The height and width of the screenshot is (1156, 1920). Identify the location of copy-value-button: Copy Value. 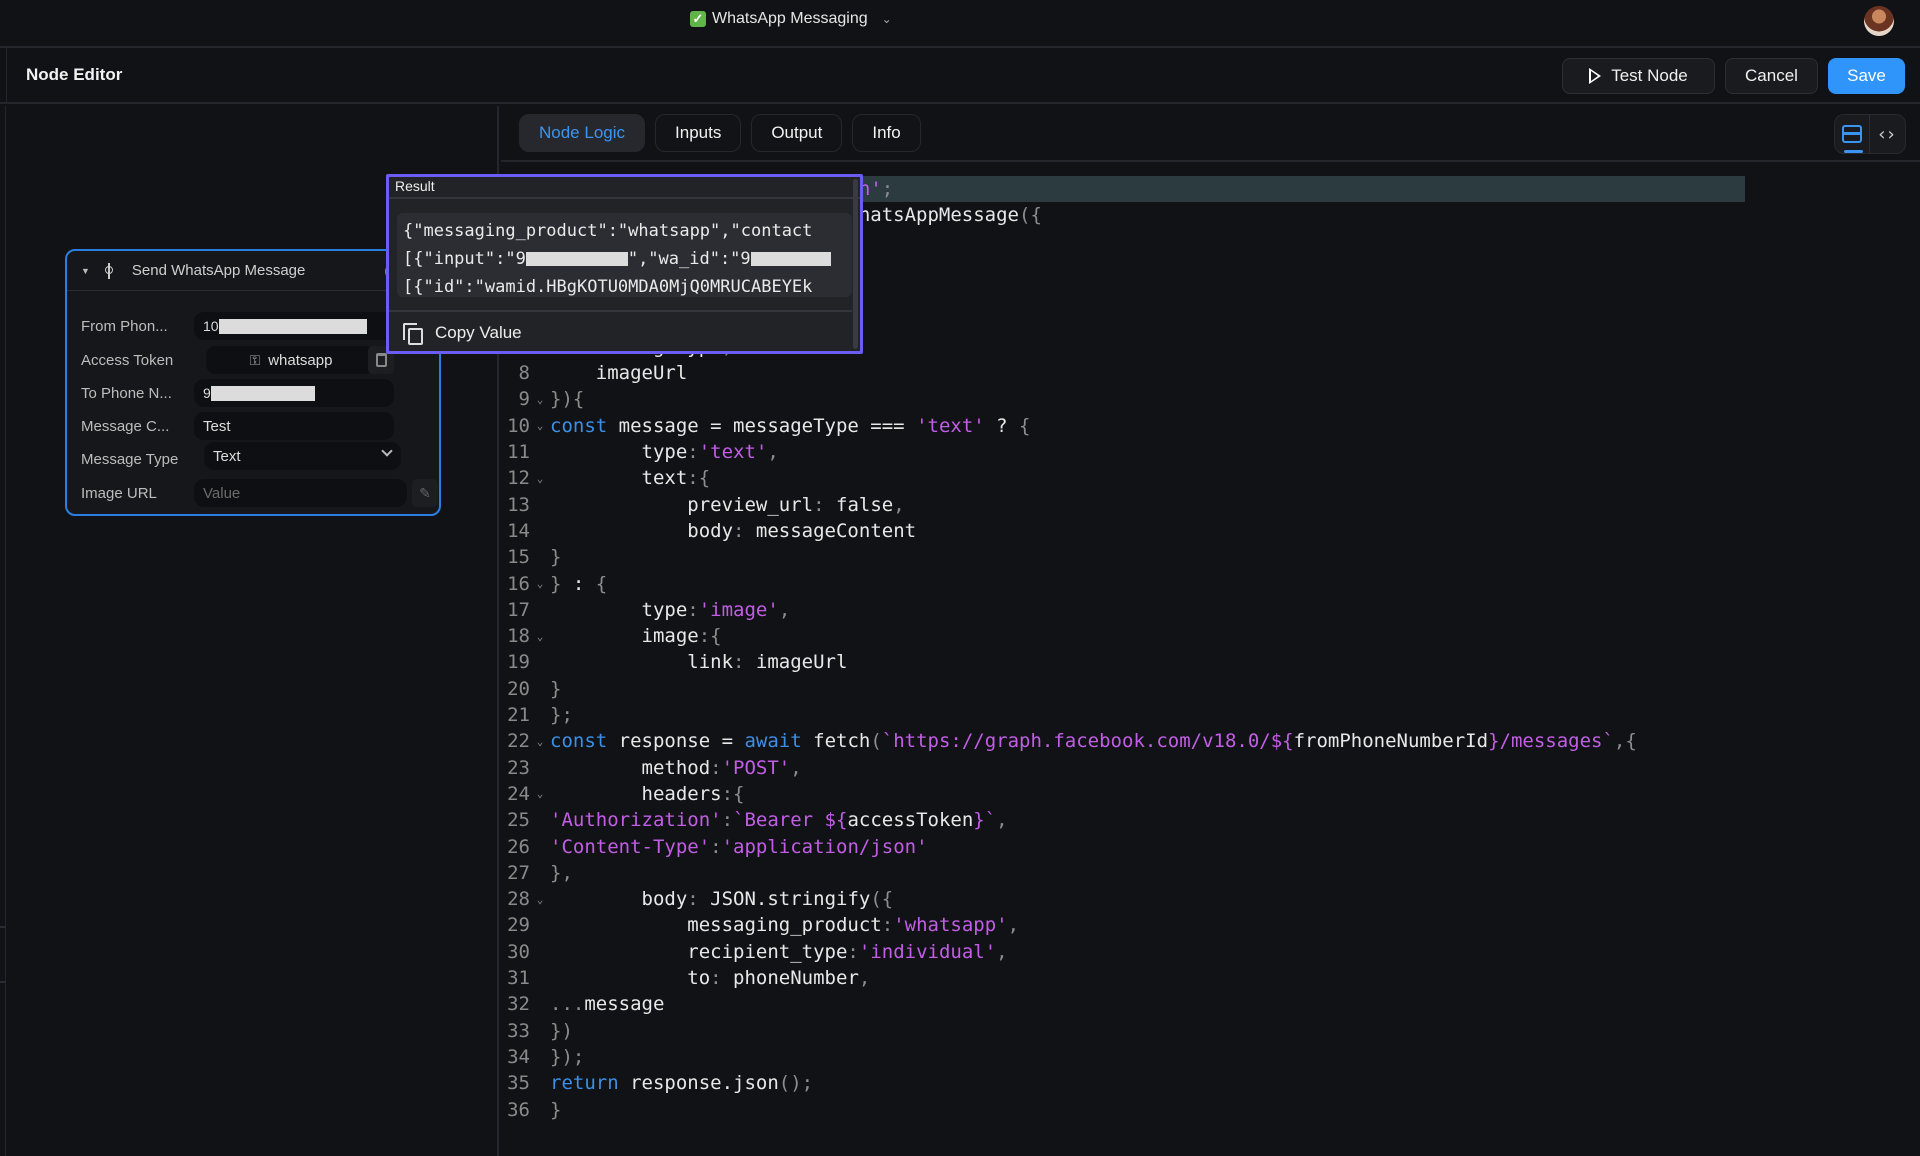
(462, 334).